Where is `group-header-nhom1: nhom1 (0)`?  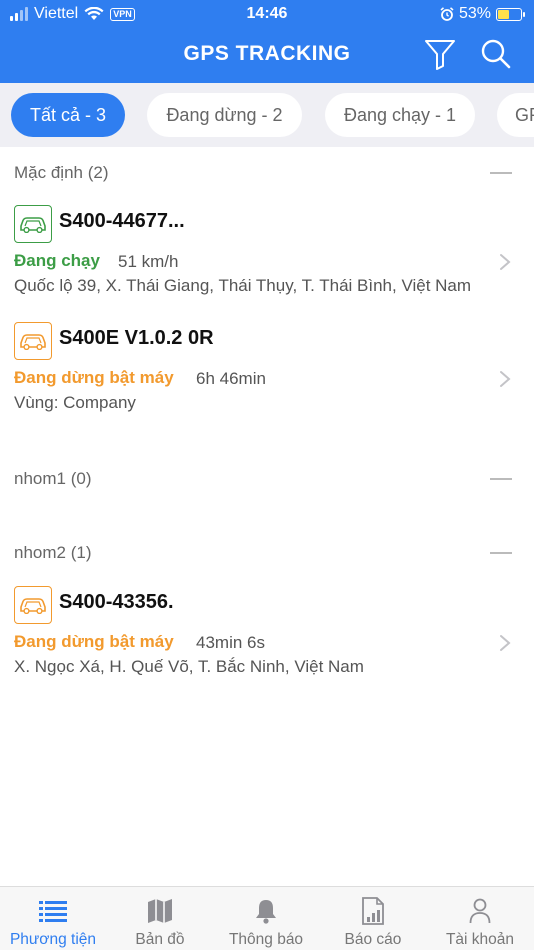
group-header-nhom1: nhom1 (0) is located at coordinates (267, 479).